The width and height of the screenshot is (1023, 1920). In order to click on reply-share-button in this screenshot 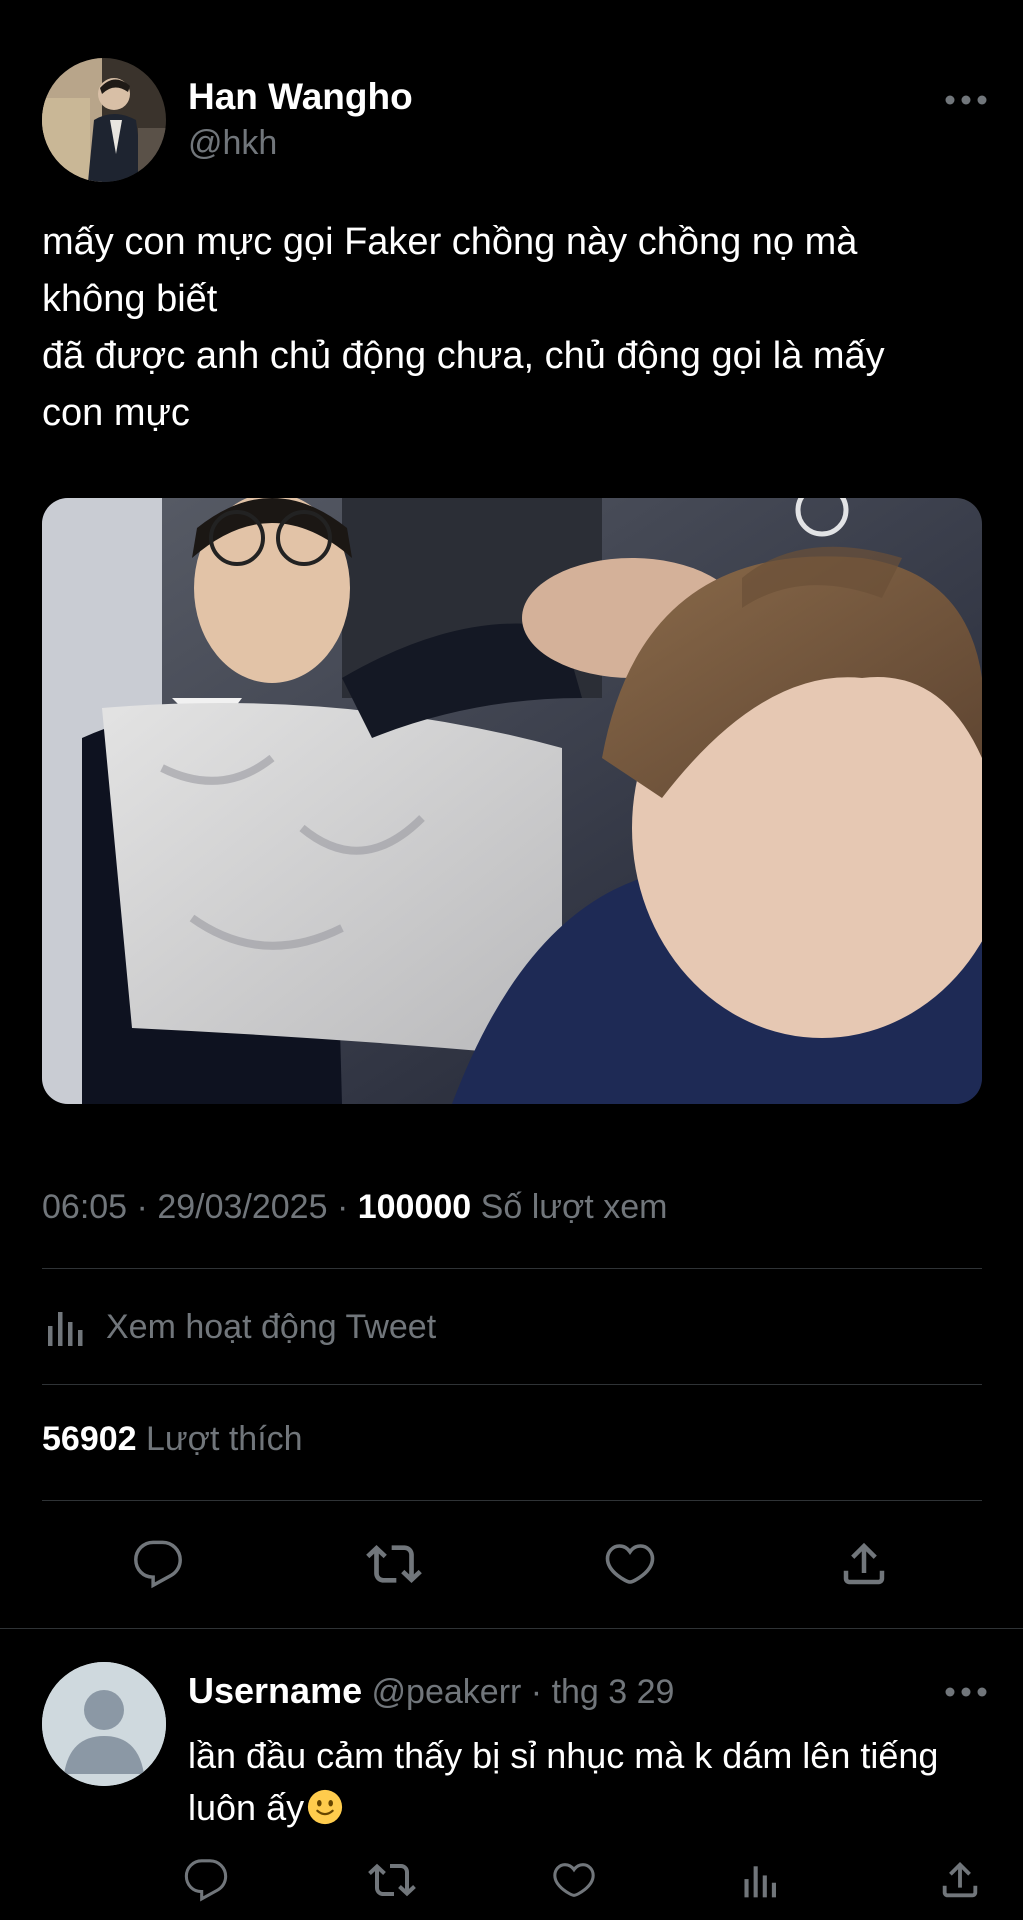, I will do `click(960, 1880)`.